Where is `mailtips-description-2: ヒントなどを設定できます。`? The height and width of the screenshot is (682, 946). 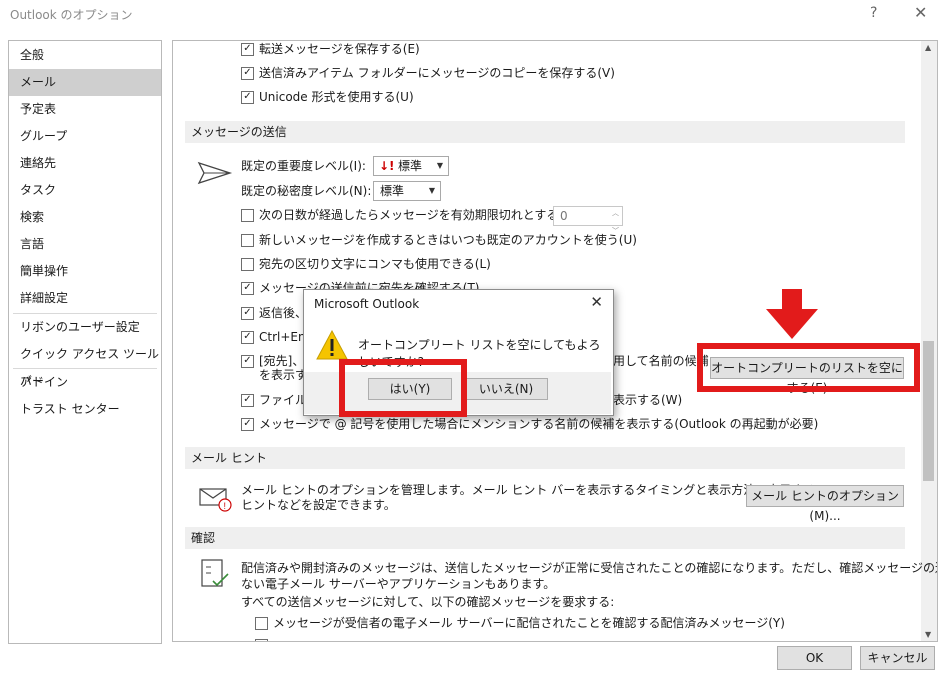 mailtips-description-2: ヒントなどを設定できます。 is located at coordinates (318, 505).